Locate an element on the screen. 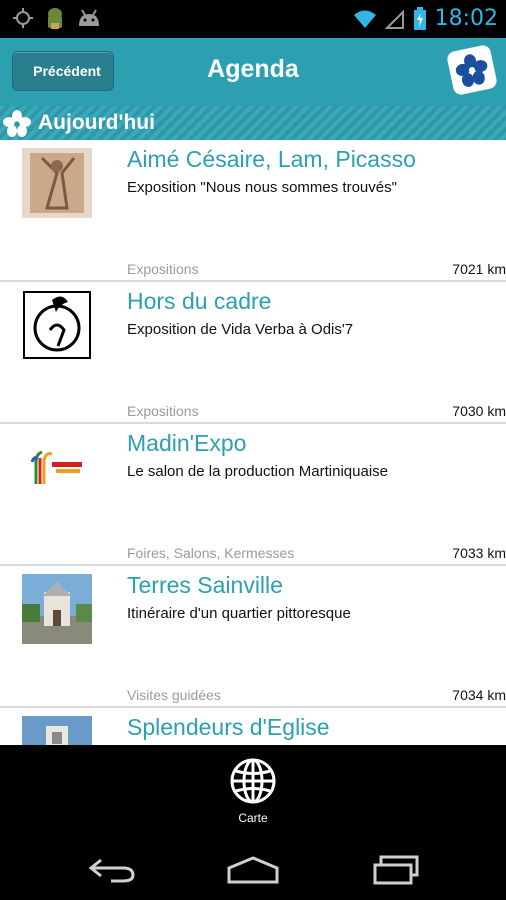  recent-apps-icon is located at coordinates (396, 870).